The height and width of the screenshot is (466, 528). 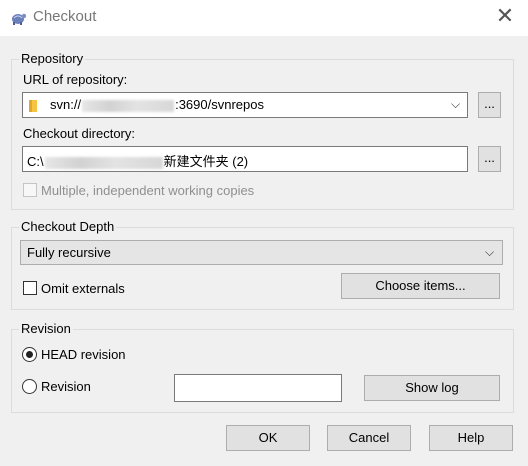 What do you see at coordinates (52, 58) in the screenshot?
I see `repository-group-title: Repository` at bounding box center [52, 58].